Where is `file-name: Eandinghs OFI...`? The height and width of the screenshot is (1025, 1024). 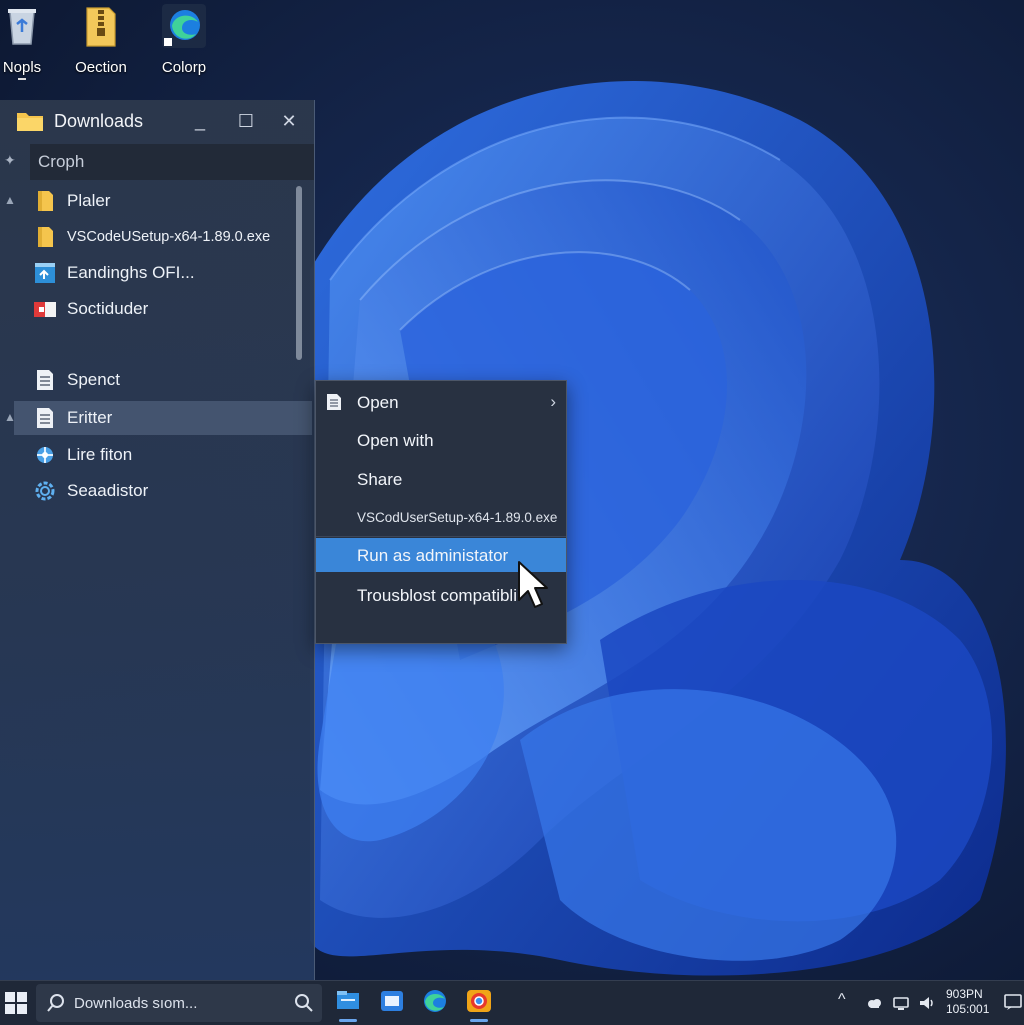 file-name: Eandinghs OFI... is located at coordinates (131, 272).